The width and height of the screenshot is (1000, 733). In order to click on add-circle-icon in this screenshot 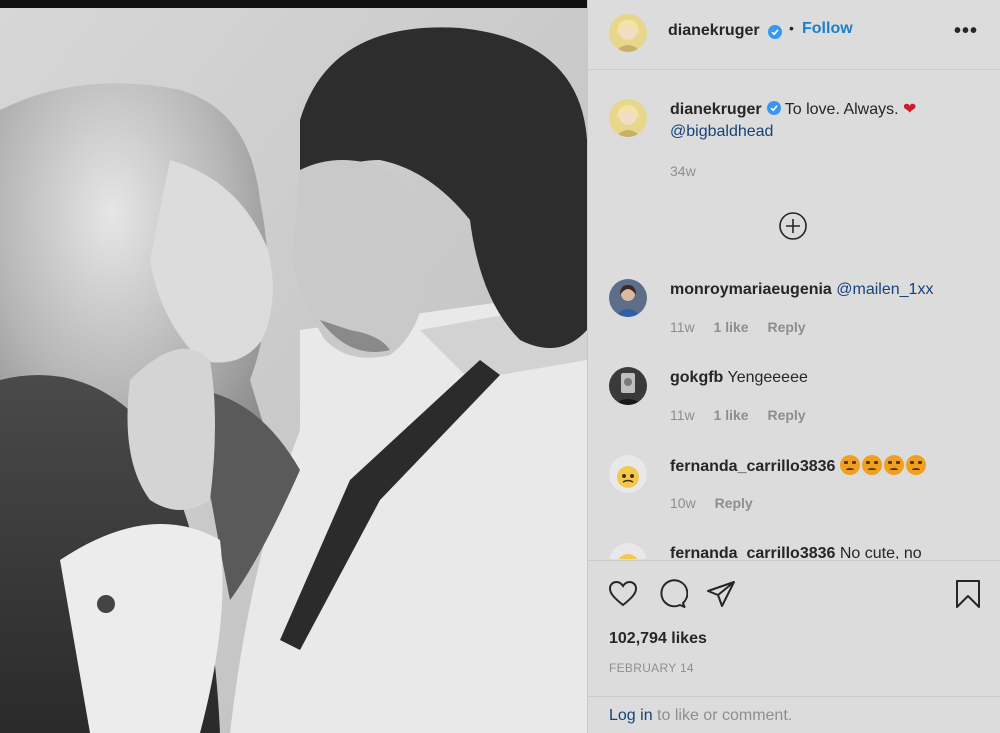, I will do `click(793, 226)`.